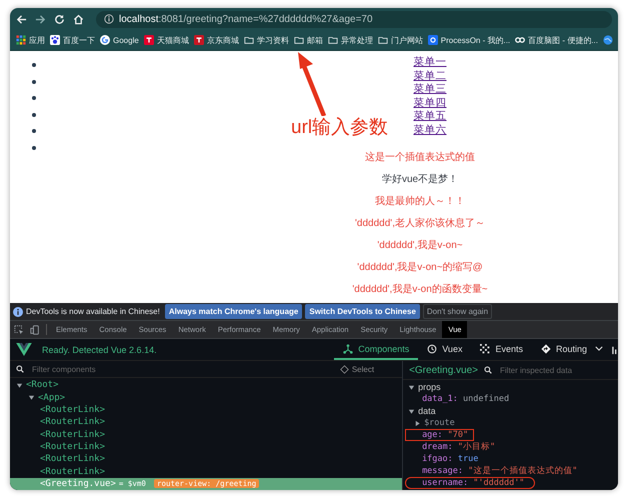 This screenshot has width=629, height=500. I want to click on data-row-text: ifgao: true, so click(450, 459).